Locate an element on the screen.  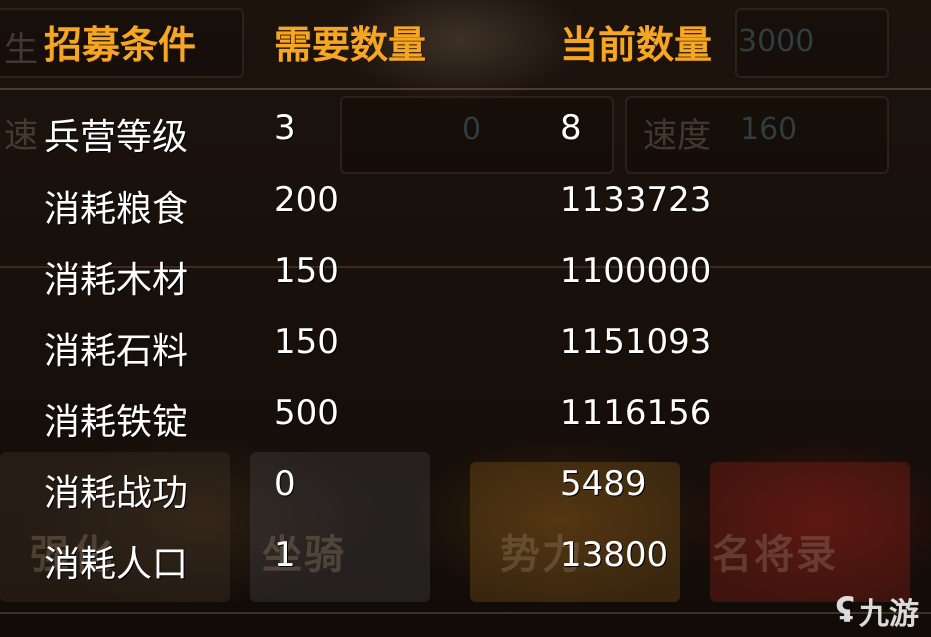
header-required-amount: 需要数量 is located at coordinates (350, 45).